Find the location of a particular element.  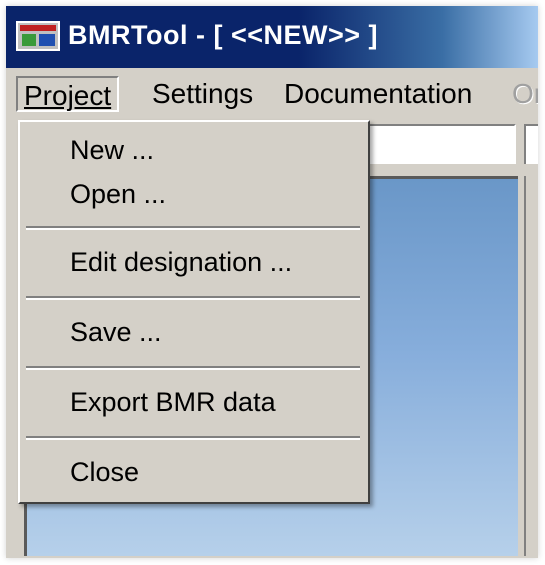

menu-extra-label: Or is located at coordinates (525, 93).